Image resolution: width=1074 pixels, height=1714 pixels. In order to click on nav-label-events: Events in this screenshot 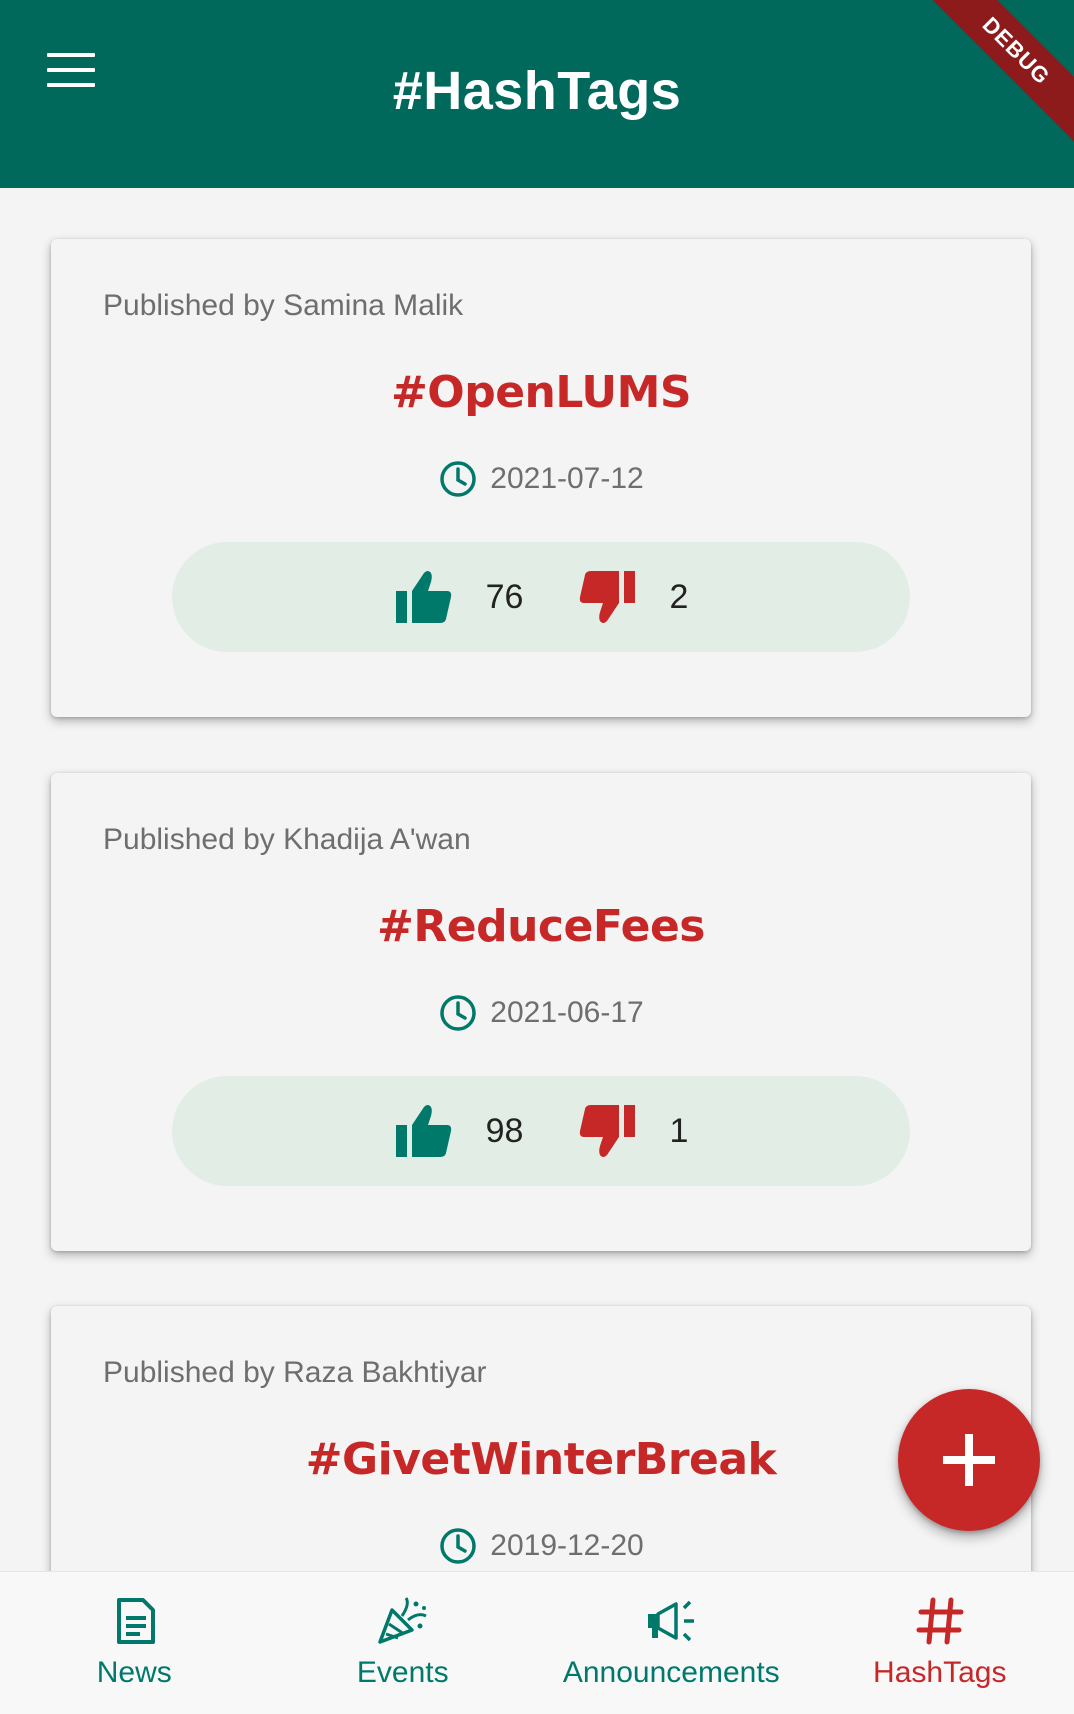, I will do `click(403, 1673)`.